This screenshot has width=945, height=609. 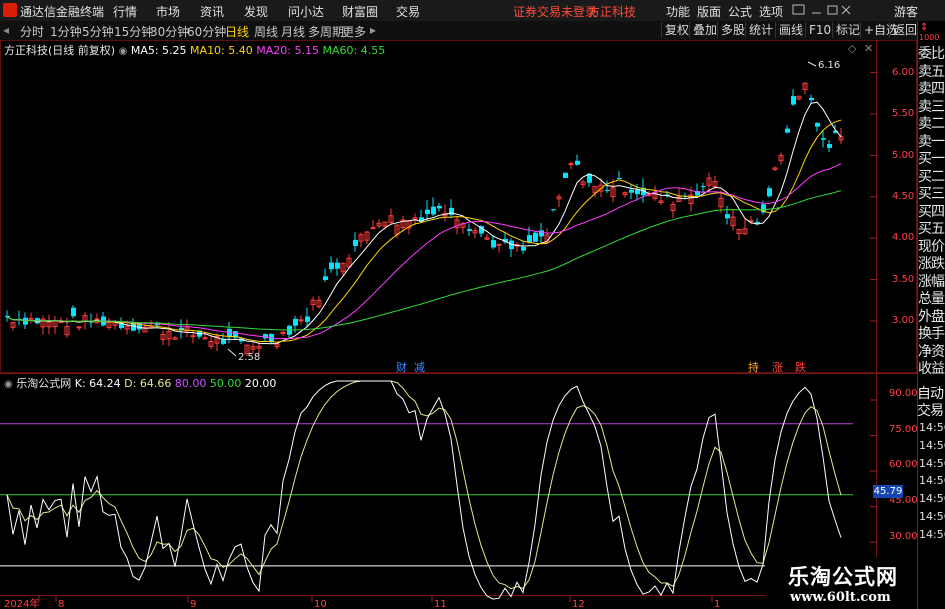 I want to click on button-overlay: 叠加, so click(x=704, y=30).